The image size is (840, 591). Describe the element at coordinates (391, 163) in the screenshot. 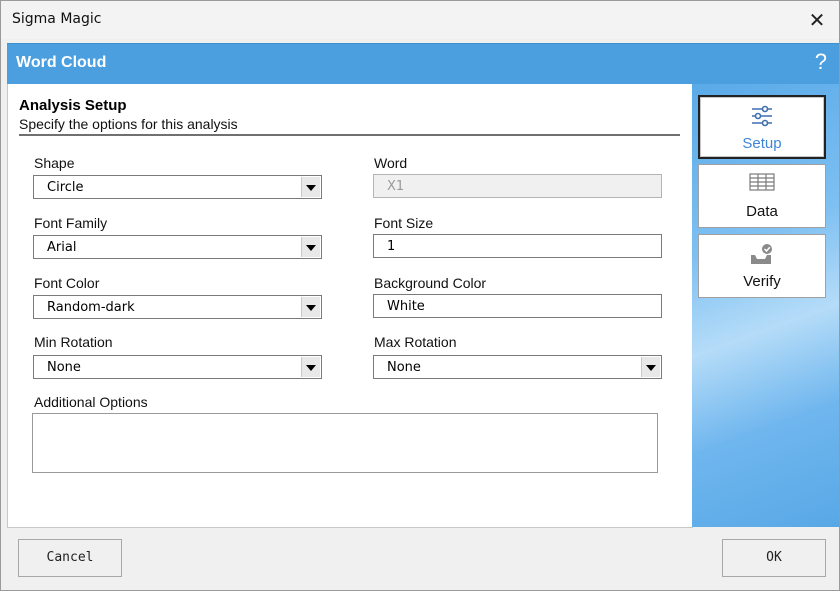

I see `word-label: Word` at that location.